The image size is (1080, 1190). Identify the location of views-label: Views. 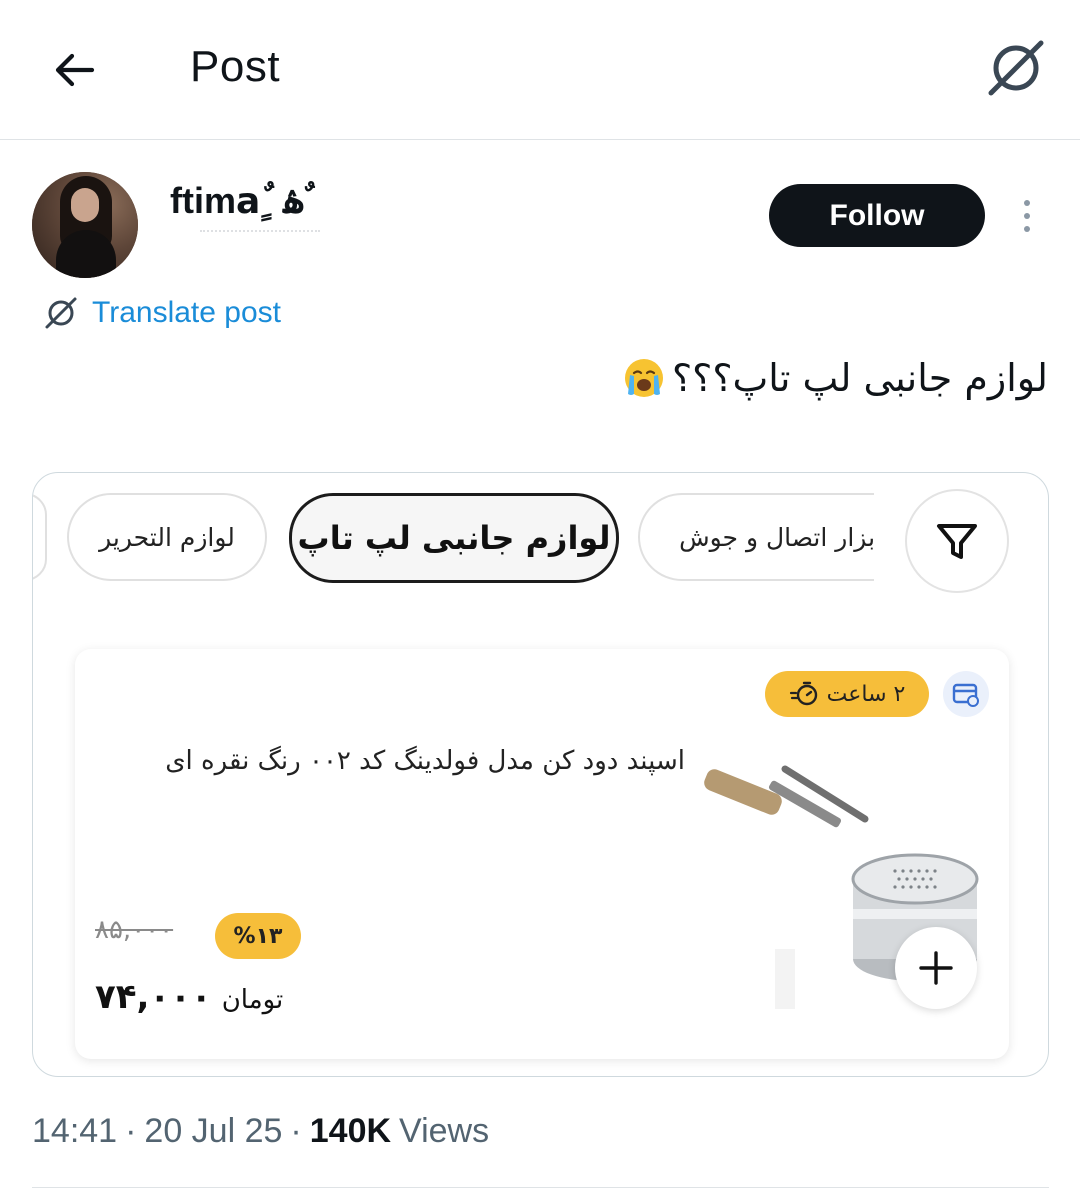
(444, 1131).